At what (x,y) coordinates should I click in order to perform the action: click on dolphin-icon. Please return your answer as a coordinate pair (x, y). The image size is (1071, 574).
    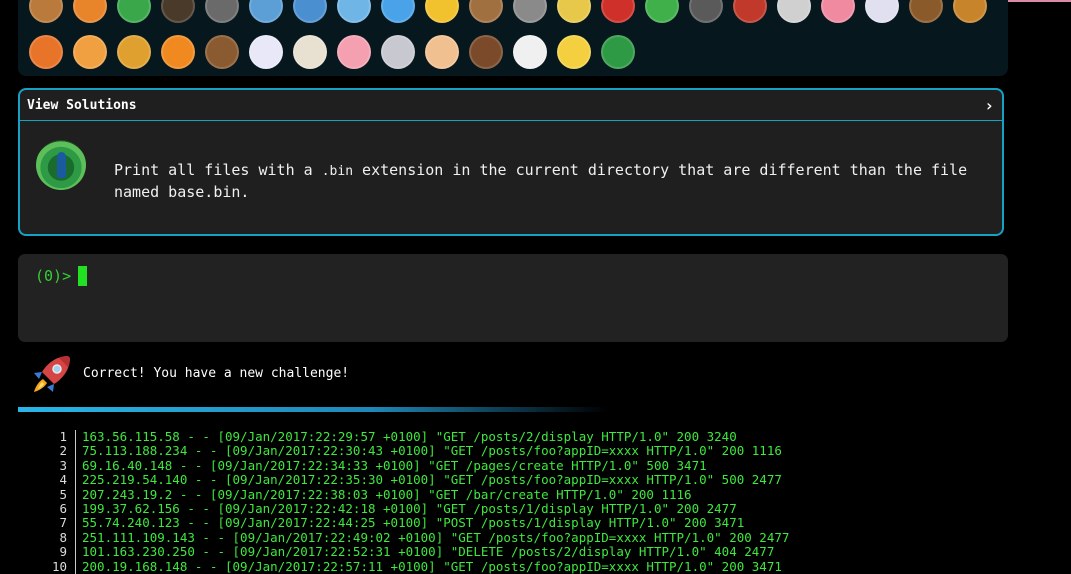
    Looking at the image, I should click on (310, 13).